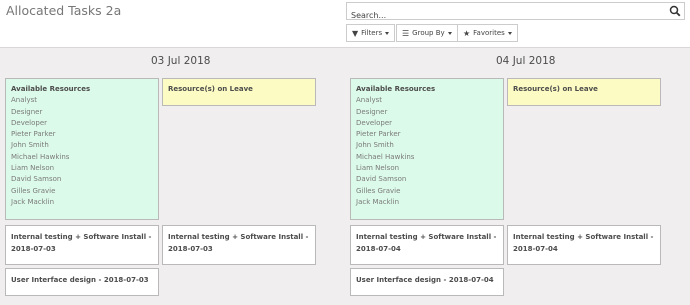  Describe the element at coordinates (355, 33) in the screenshot. I see `filter-icon: ▼` at that location.